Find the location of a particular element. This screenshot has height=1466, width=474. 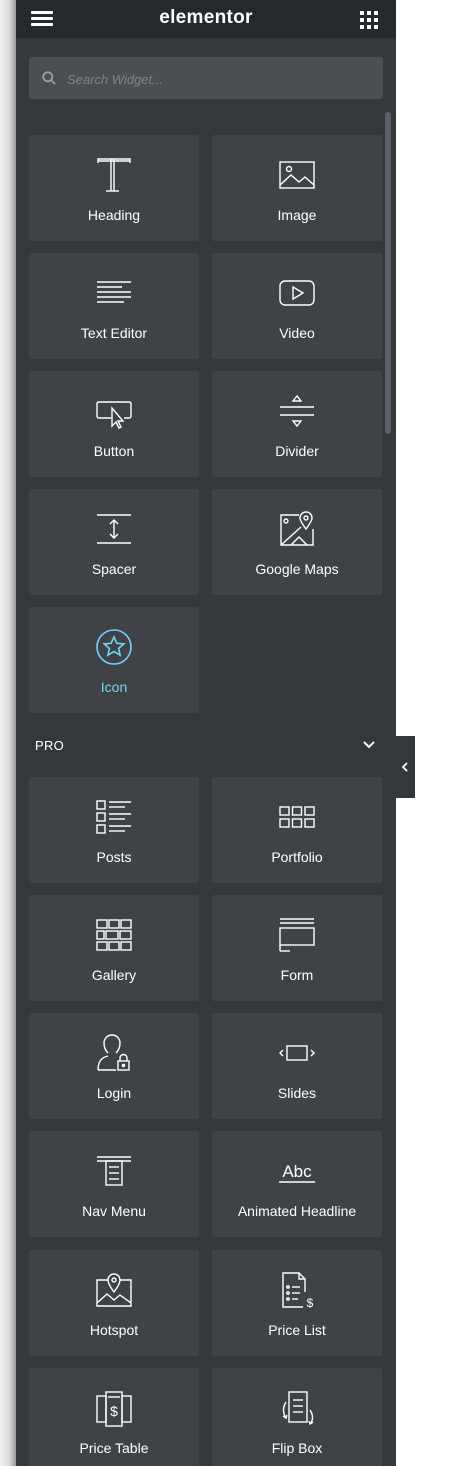

hotspot-icon is located at coordinates (114, 1290).